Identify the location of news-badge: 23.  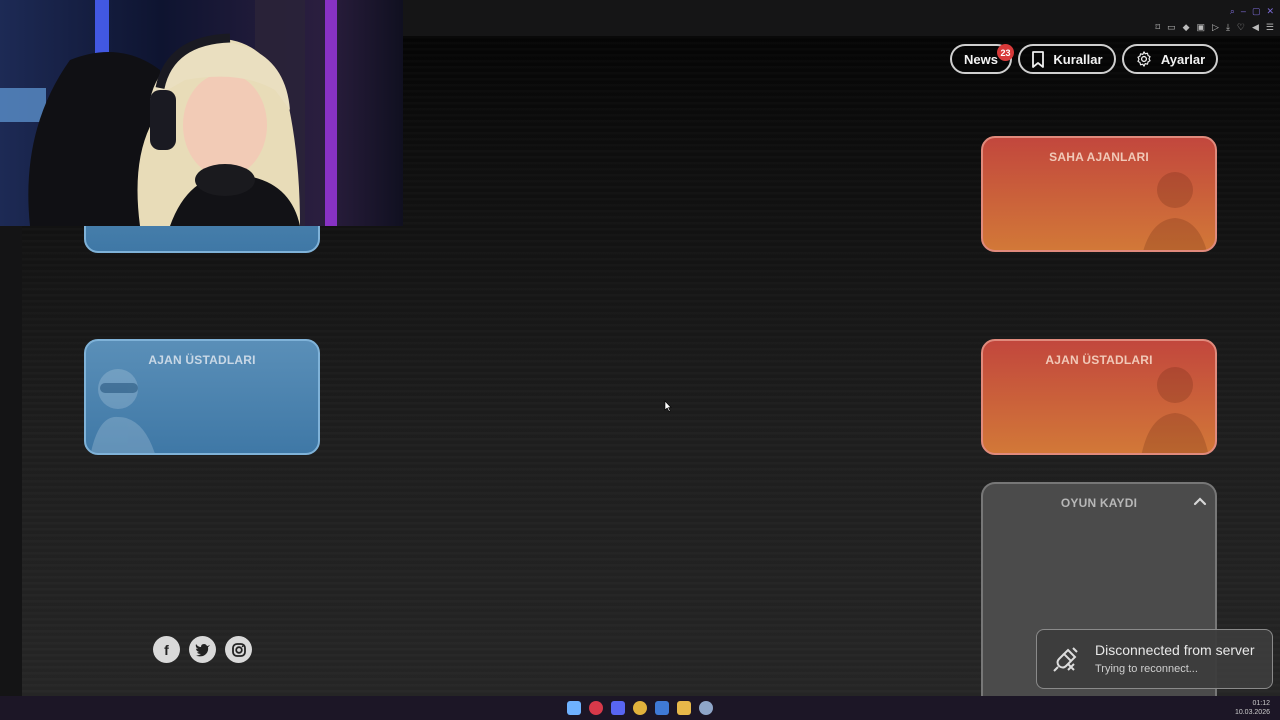
(1005, 52).